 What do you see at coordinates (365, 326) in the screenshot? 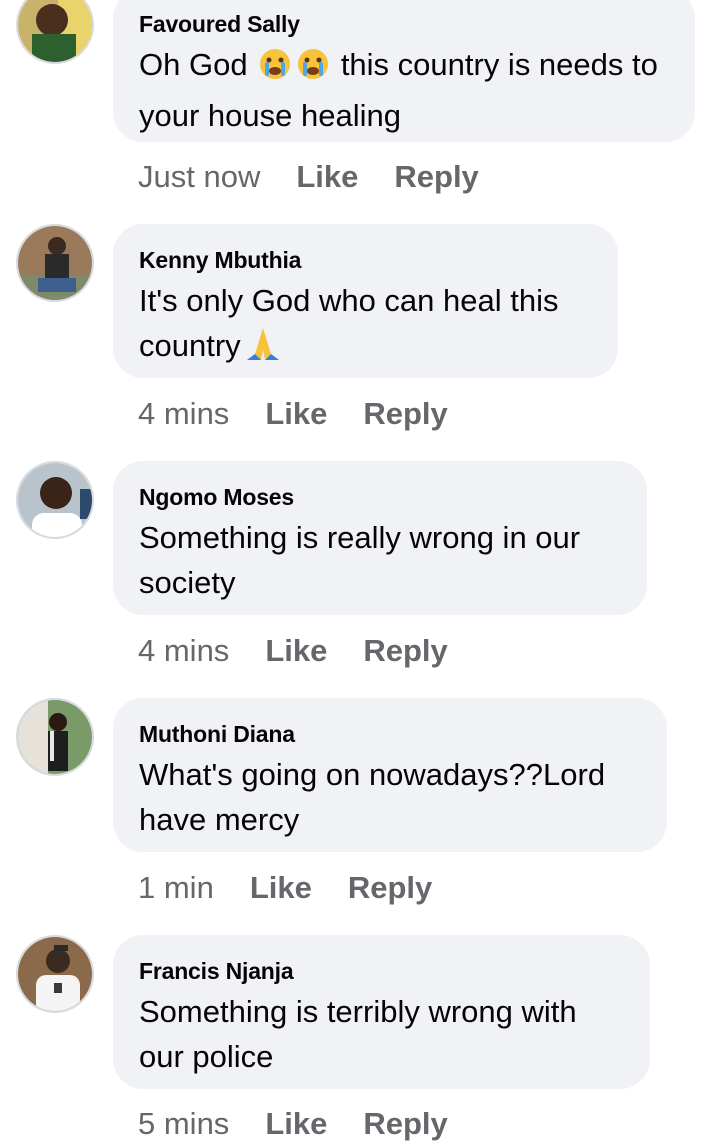
I see `comment-text: It's only God who can heal this country` at bounding box center [365, 326].